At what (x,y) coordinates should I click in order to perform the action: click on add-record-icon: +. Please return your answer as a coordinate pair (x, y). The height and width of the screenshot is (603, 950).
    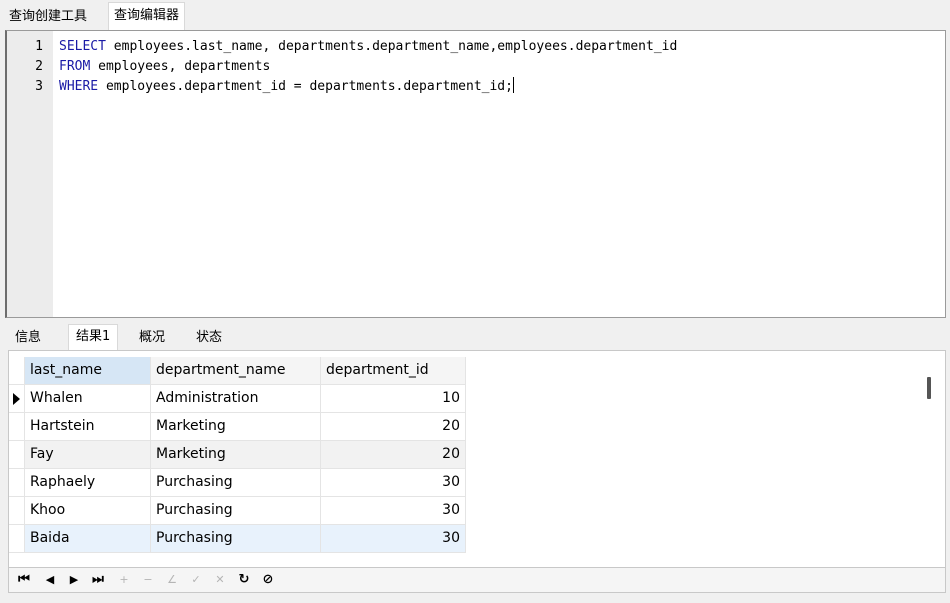
    Looking at the image, I should click on (124, 580).